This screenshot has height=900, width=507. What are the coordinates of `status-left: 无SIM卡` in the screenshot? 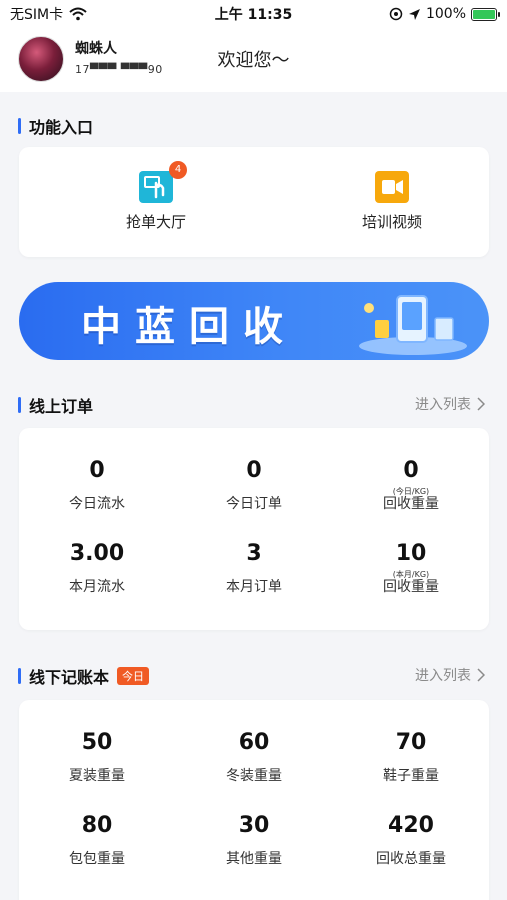 It's located at (48, 14).